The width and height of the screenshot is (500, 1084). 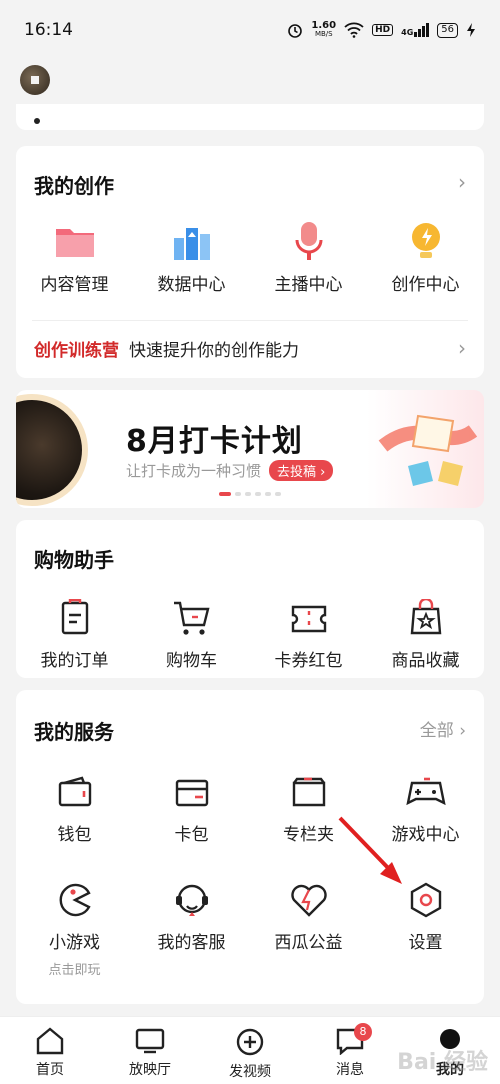 What do you see at coordinates (192, 242) in the screenshot?
I see `bar-chart-icon` at bounding box center [192, 242].